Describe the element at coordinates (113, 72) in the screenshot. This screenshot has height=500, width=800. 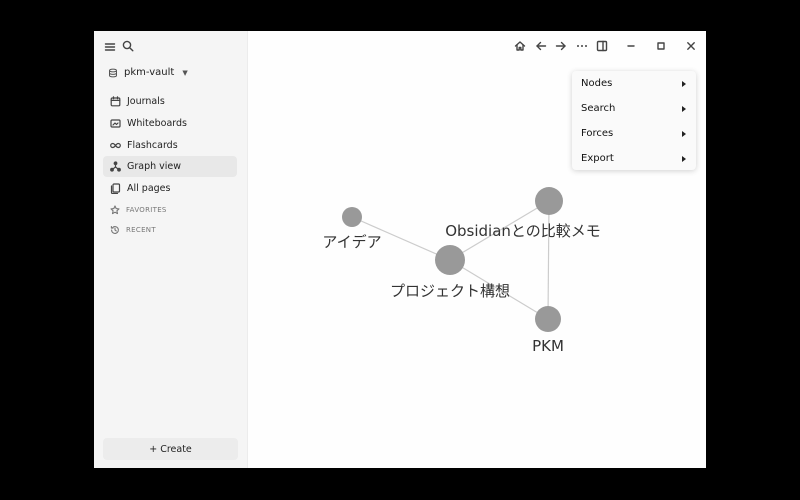
I see `database-icon` at that location.